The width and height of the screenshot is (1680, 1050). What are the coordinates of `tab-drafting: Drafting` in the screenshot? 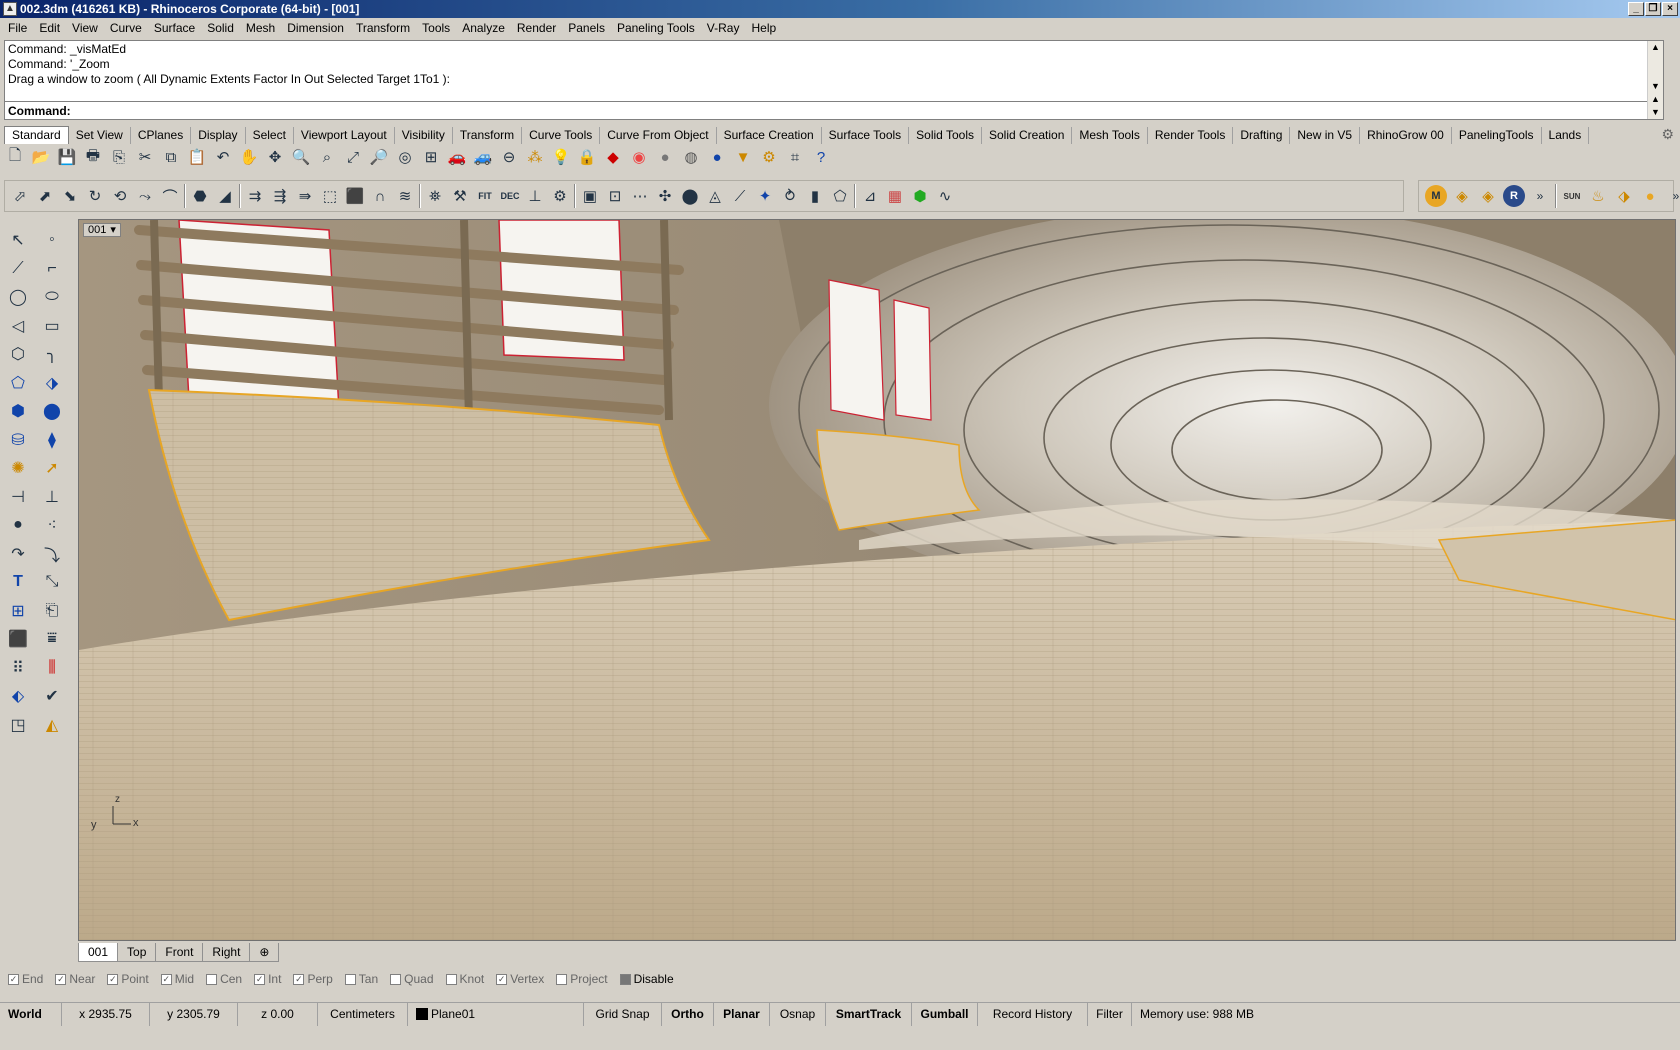 It's located at (1262, 135).